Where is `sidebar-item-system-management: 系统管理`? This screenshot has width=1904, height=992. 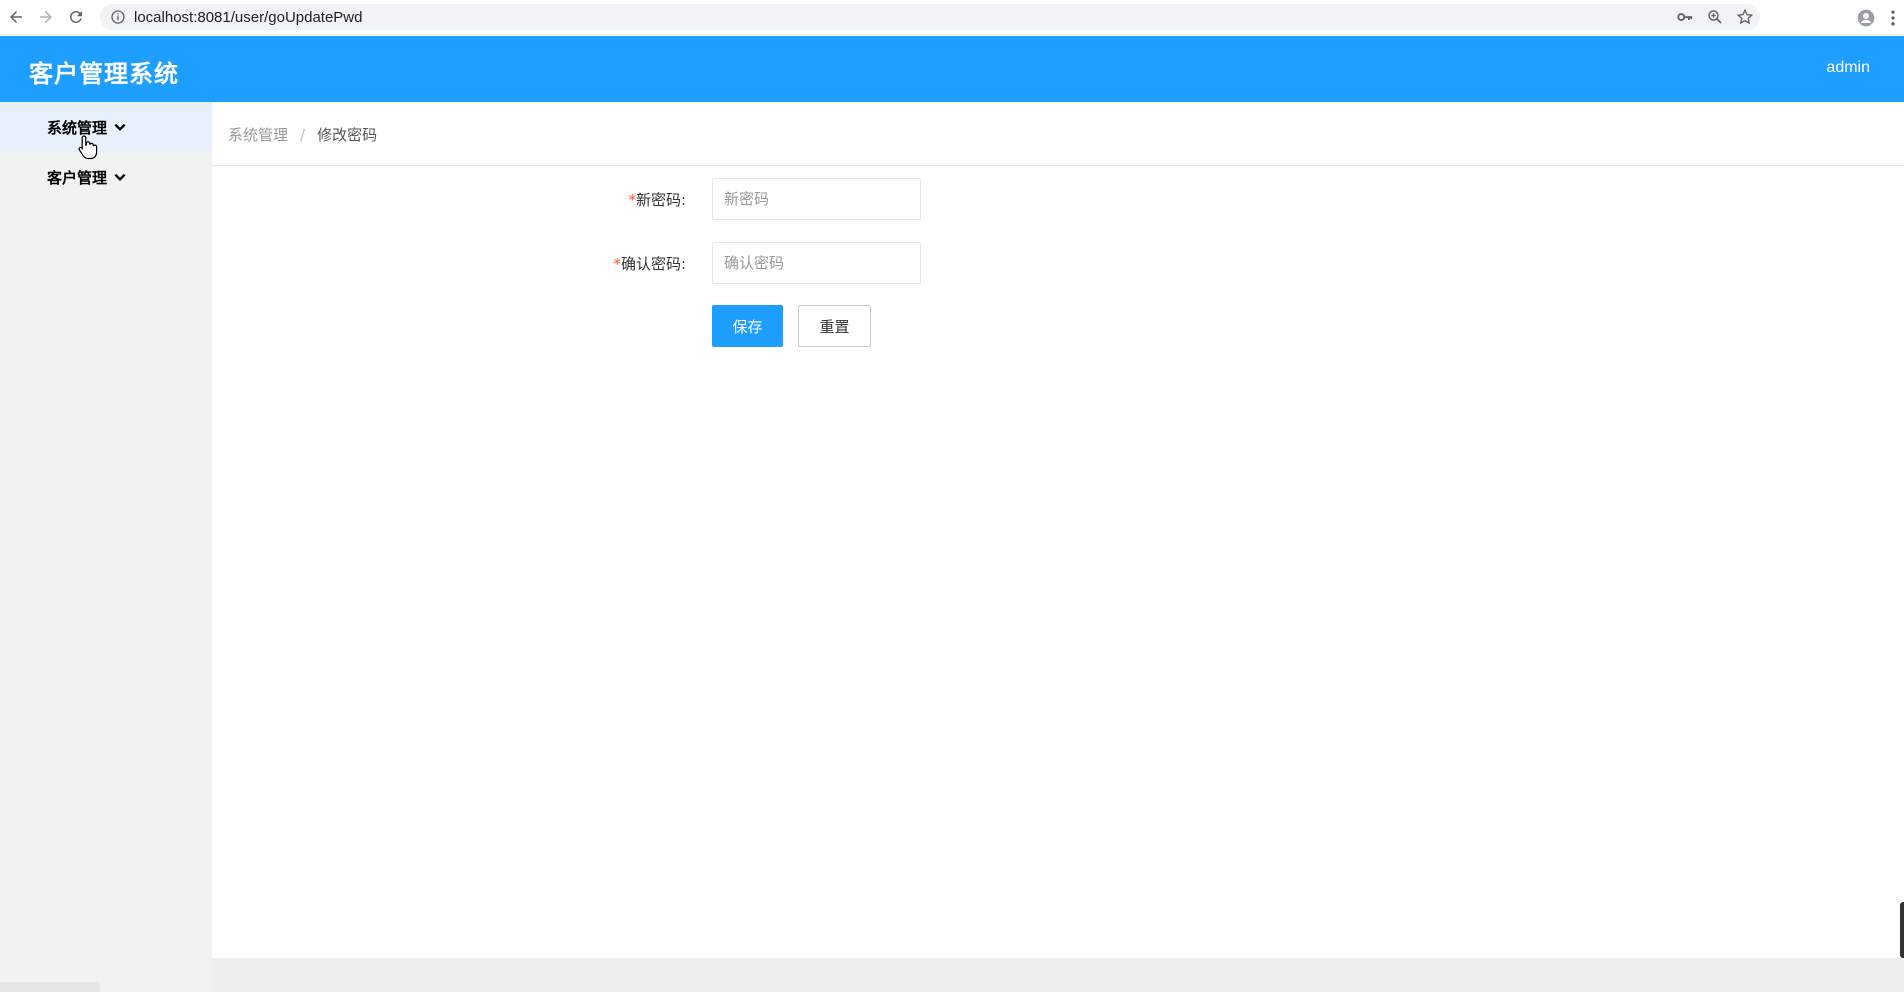
sidebar-item-system-management: 系统管理 is located at coordinates (106, 131).